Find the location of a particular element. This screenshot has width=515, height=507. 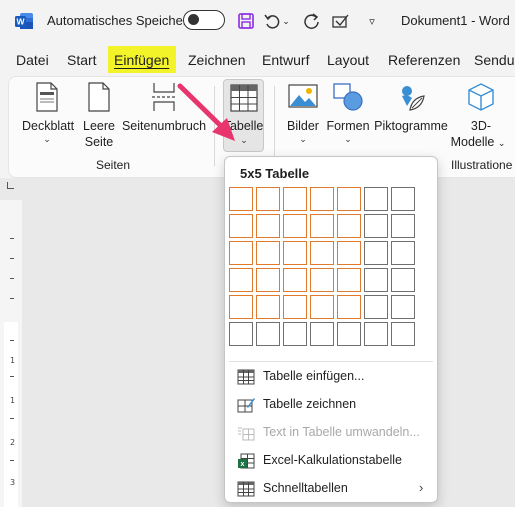

tabelle-button: Tabelle ⌄ is located at coordinates (243, 115).